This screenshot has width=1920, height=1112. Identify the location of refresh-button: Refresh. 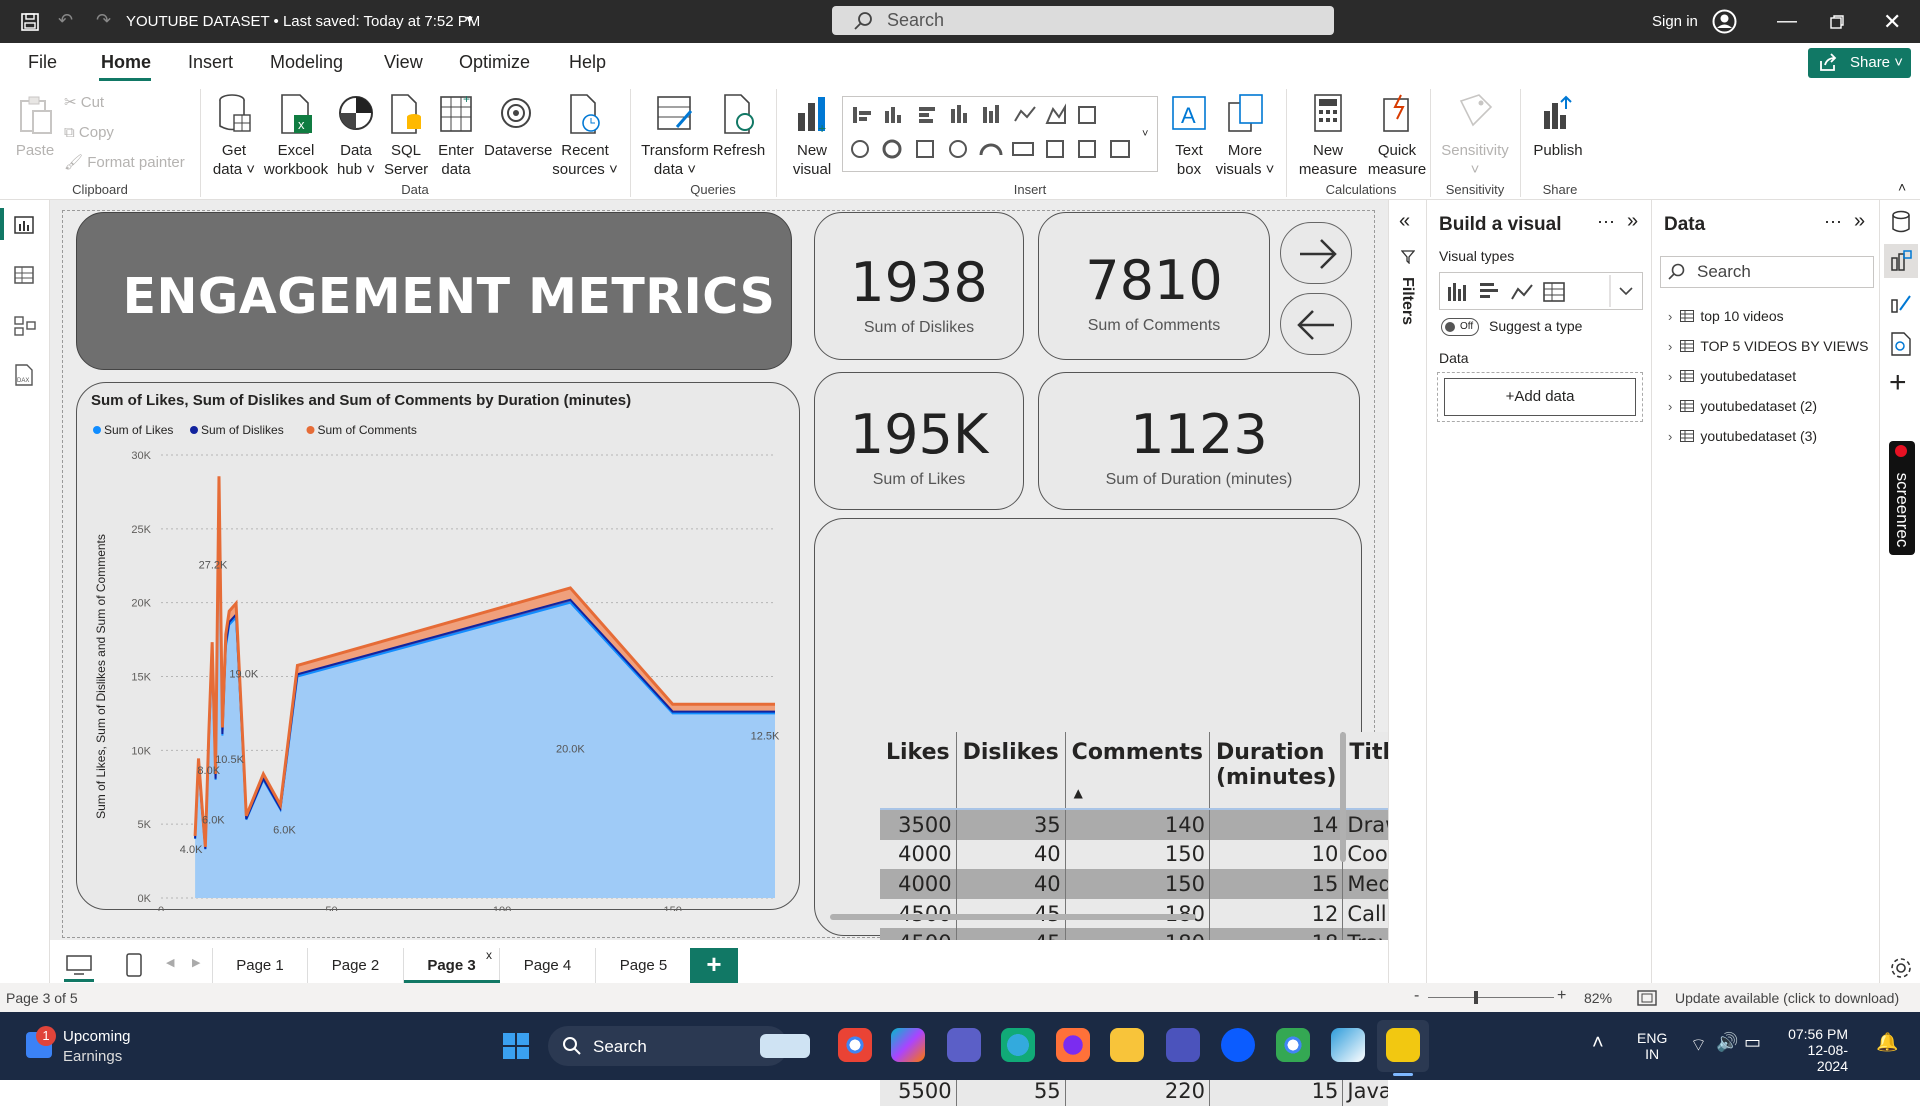
(739, 126).